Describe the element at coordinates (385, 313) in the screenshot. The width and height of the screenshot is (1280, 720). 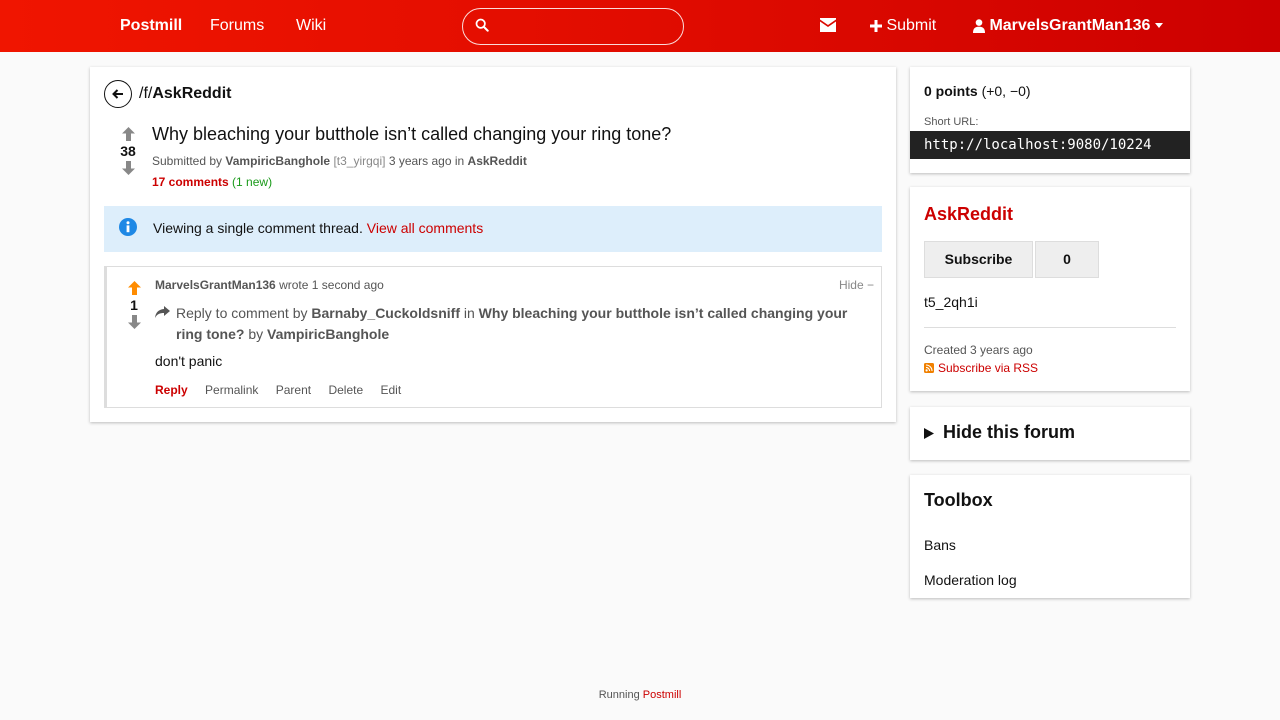
I see `parent-author-link: Barnaby_Cuckoldsniff` at that location.